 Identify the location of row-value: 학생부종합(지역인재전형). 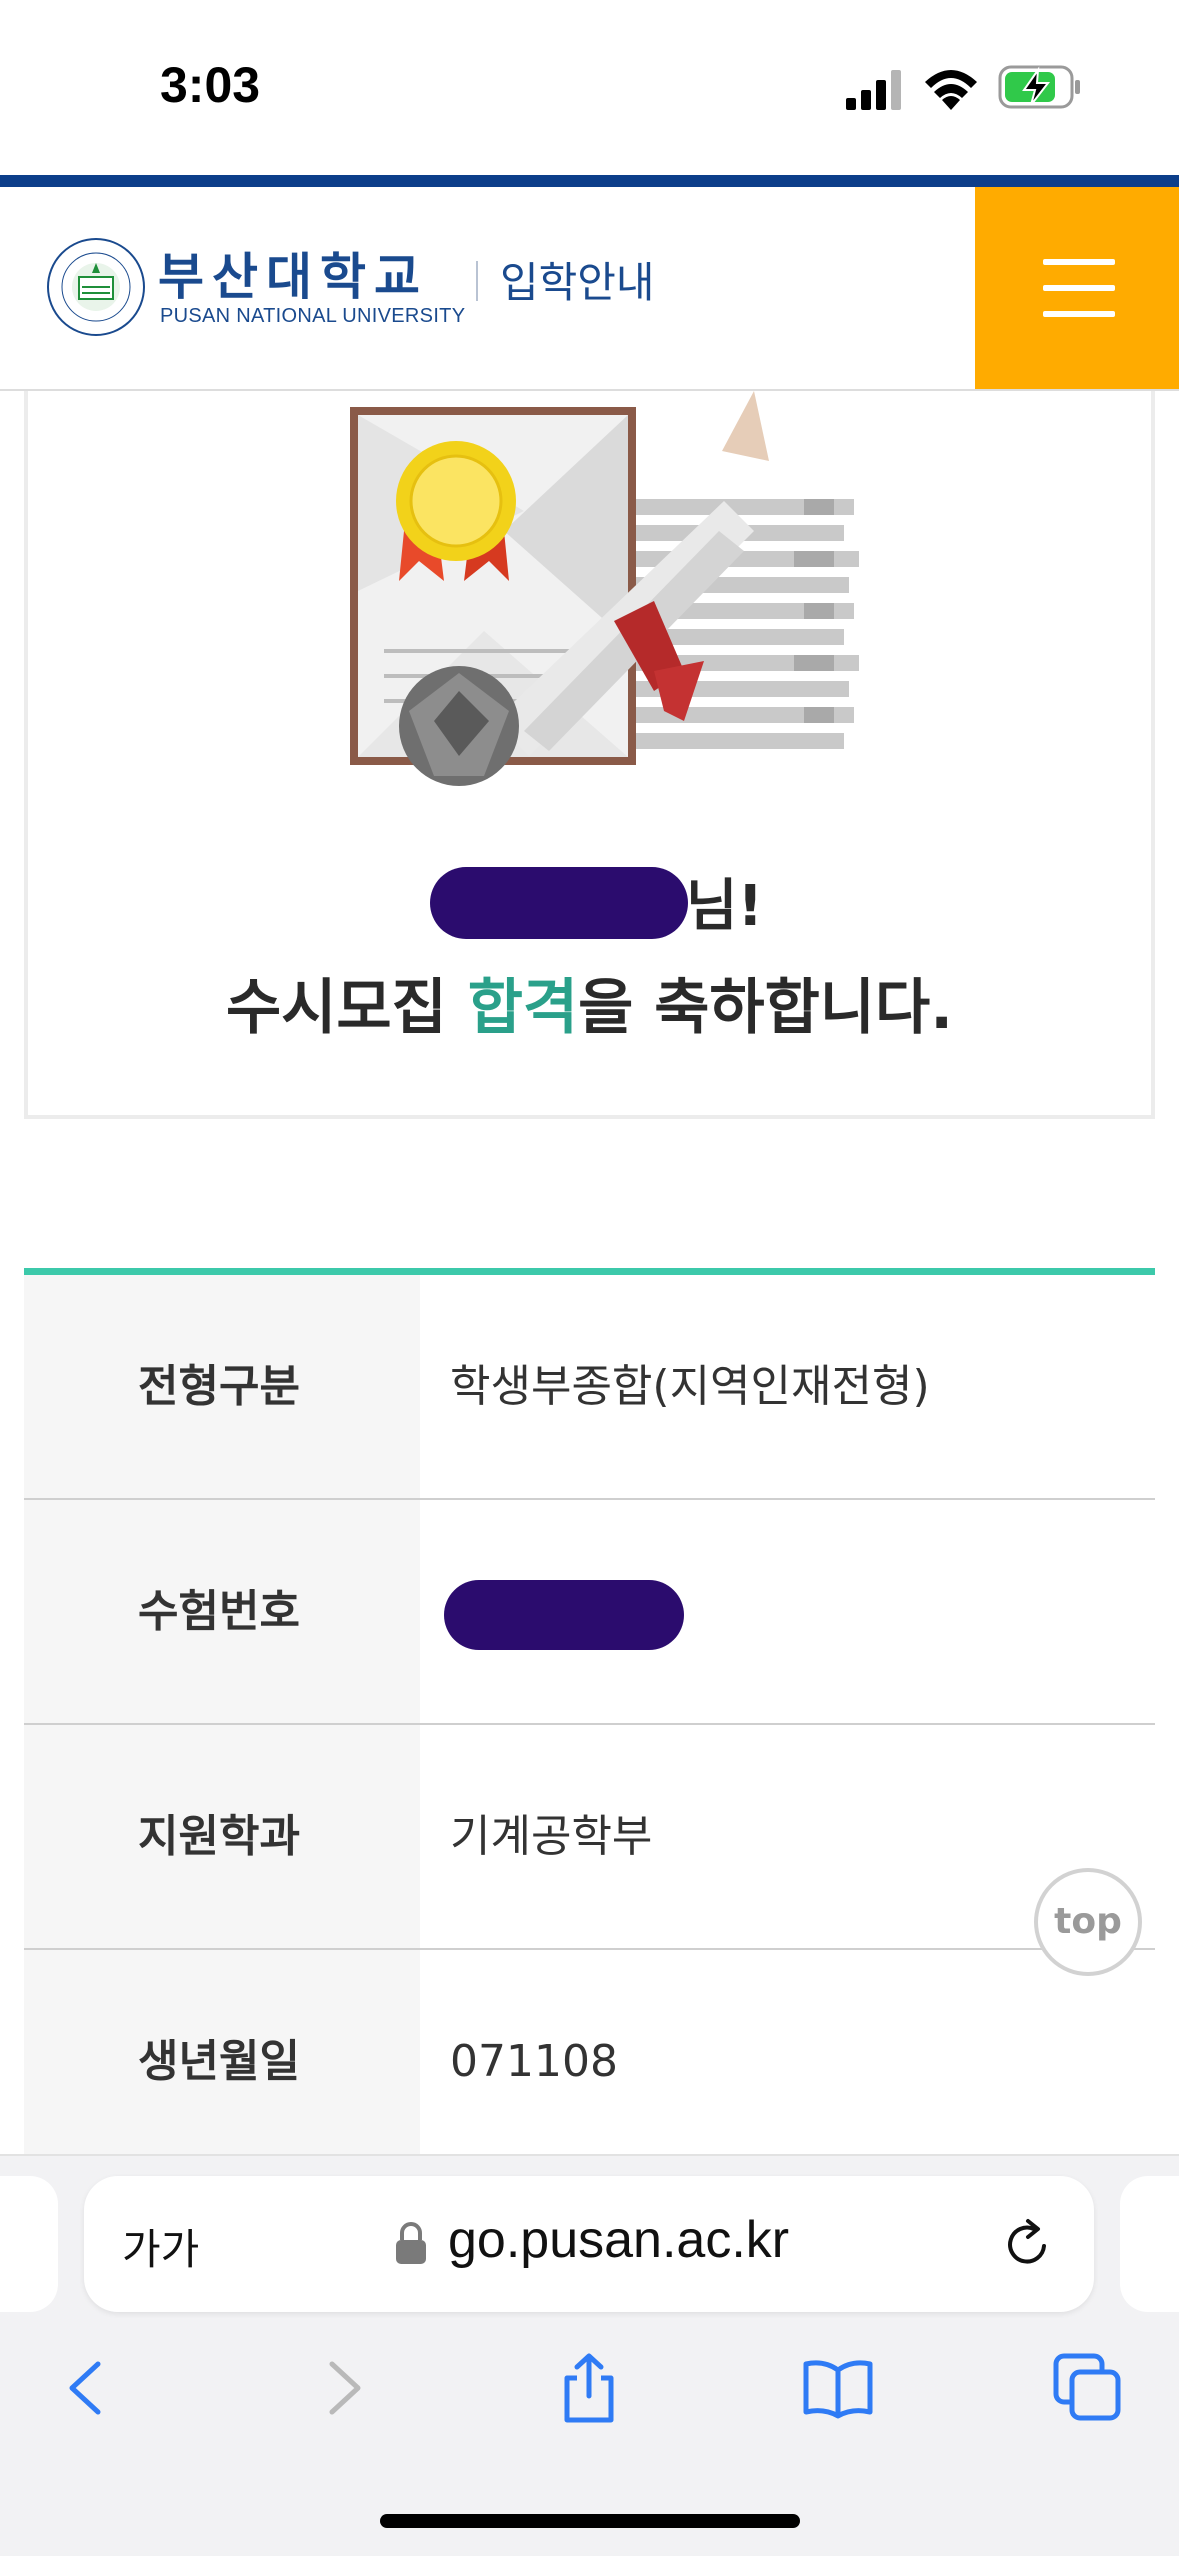
(690, 1386).